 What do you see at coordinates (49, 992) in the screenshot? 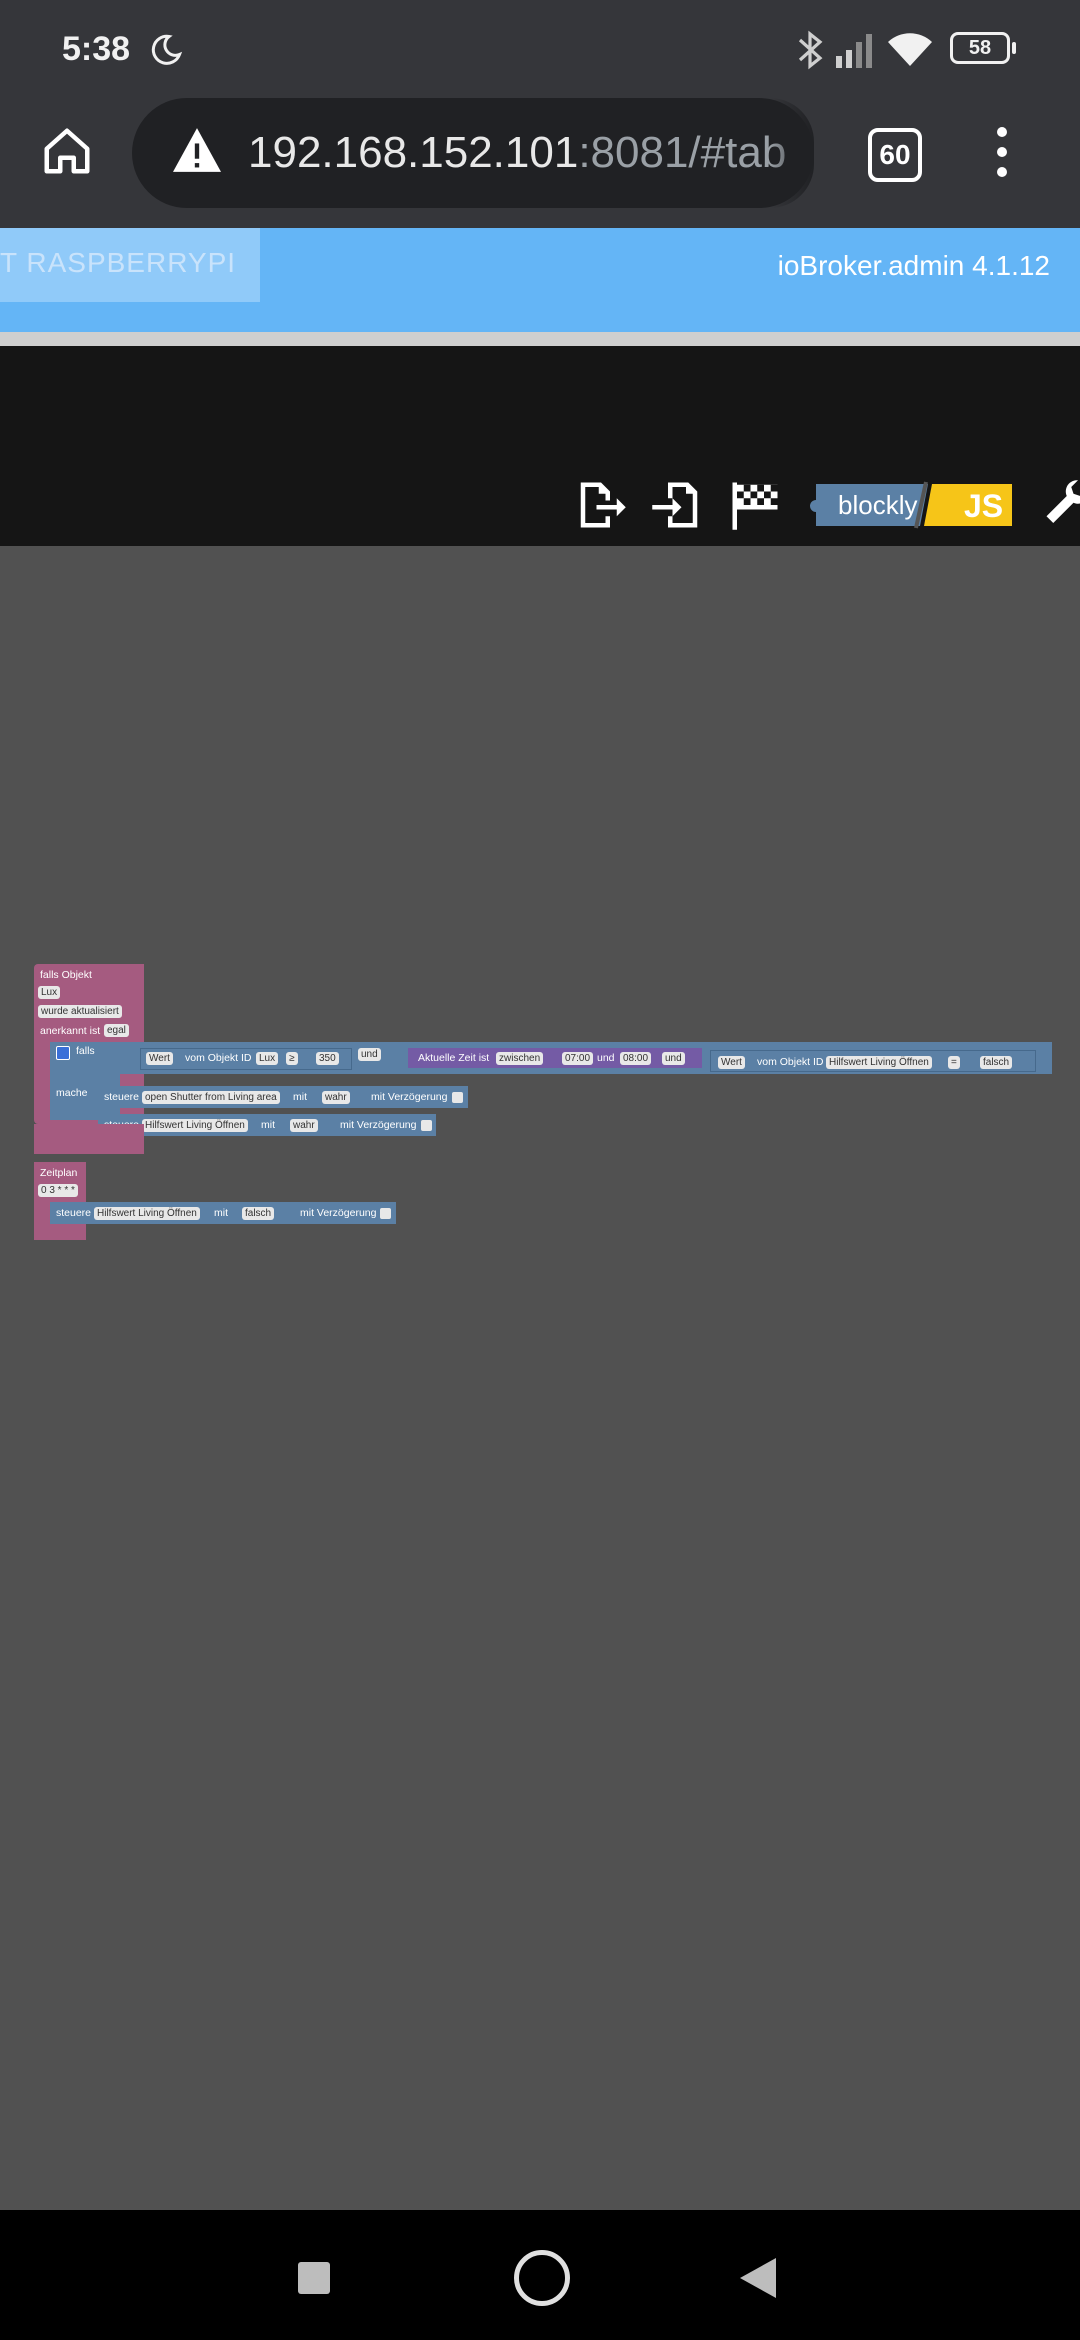
I see `trigger-object-field: Lux` at bounding box center [49, 992].